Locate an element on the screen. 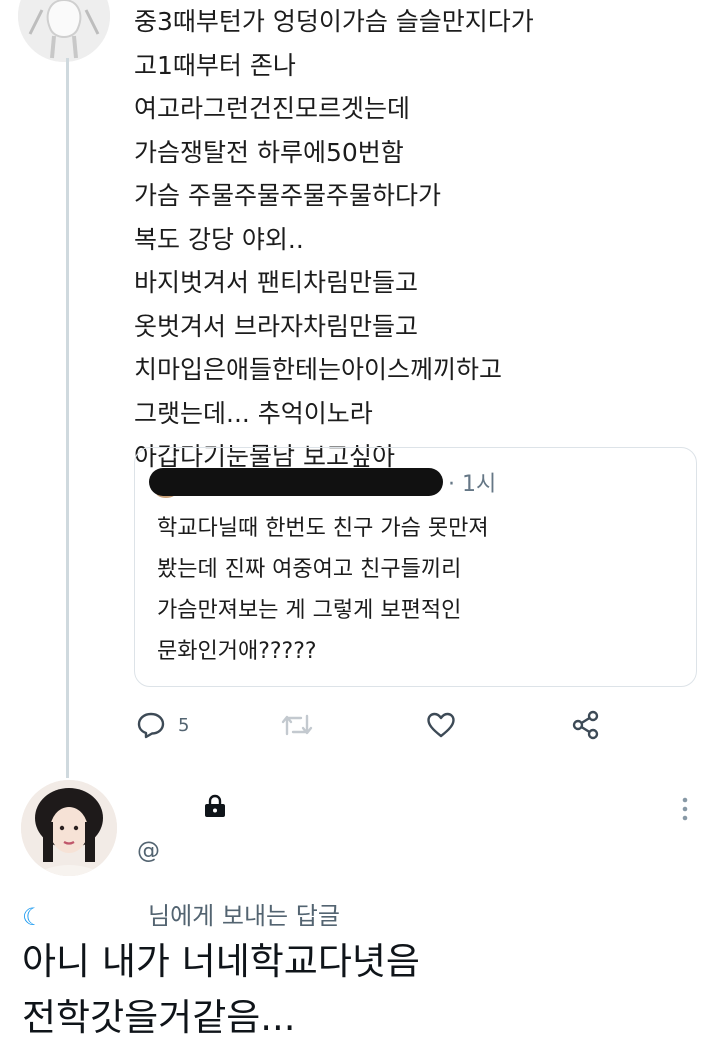 The height and width of the screenshot is (1046, 720). reply-icon is located at coordinates (151, 725).